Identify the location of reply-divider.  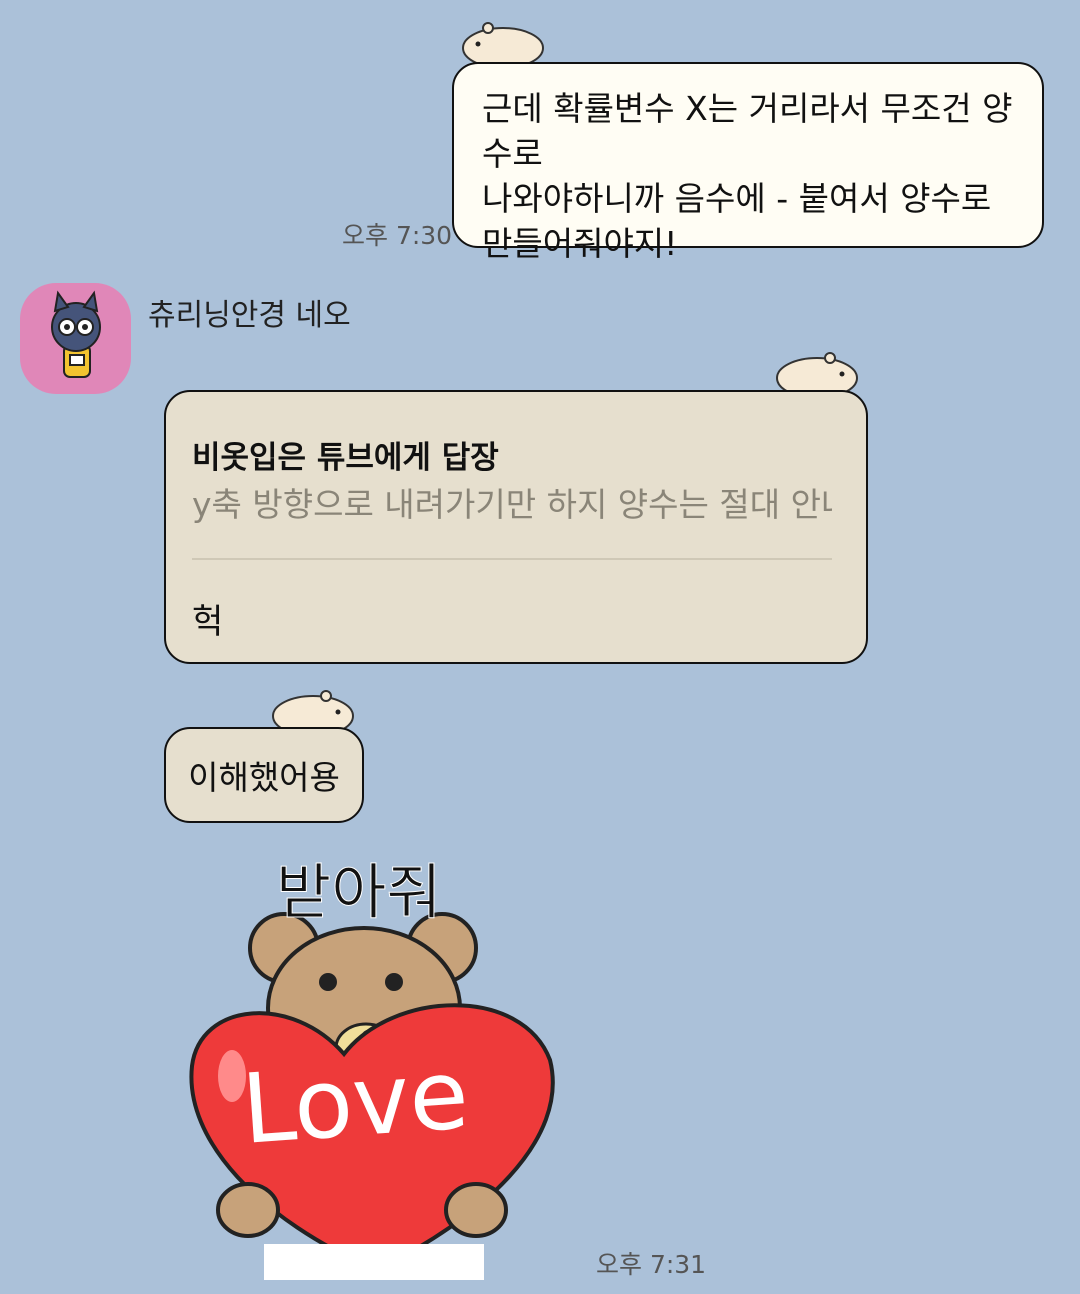
(512, 559).